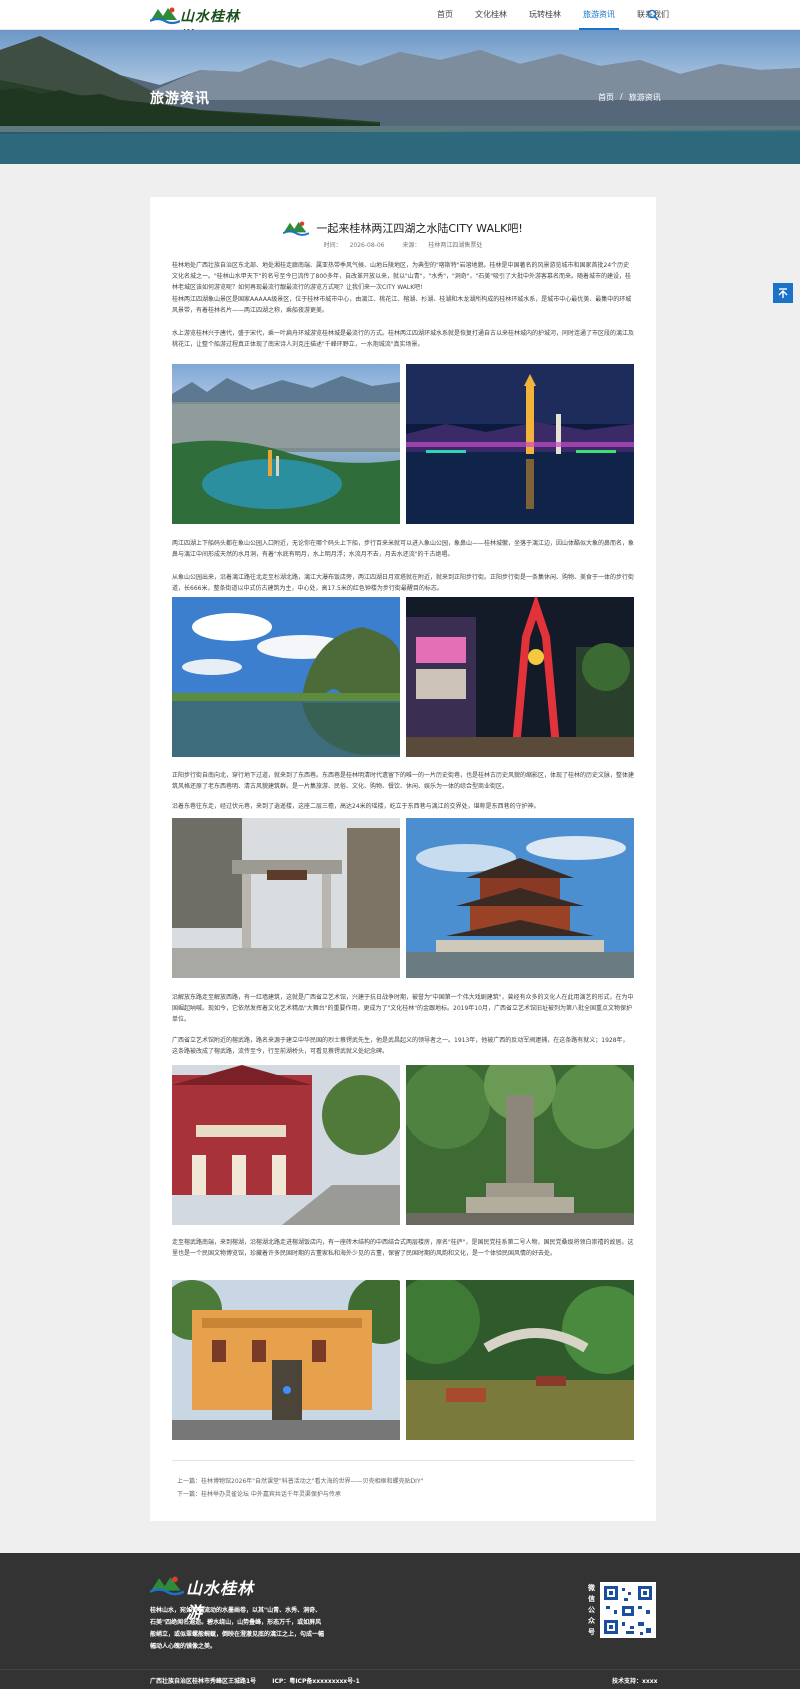 The image size is (800, 1689). I want to click on breadcrumb: 首页 / 旅游资讯, so click(629, 97).